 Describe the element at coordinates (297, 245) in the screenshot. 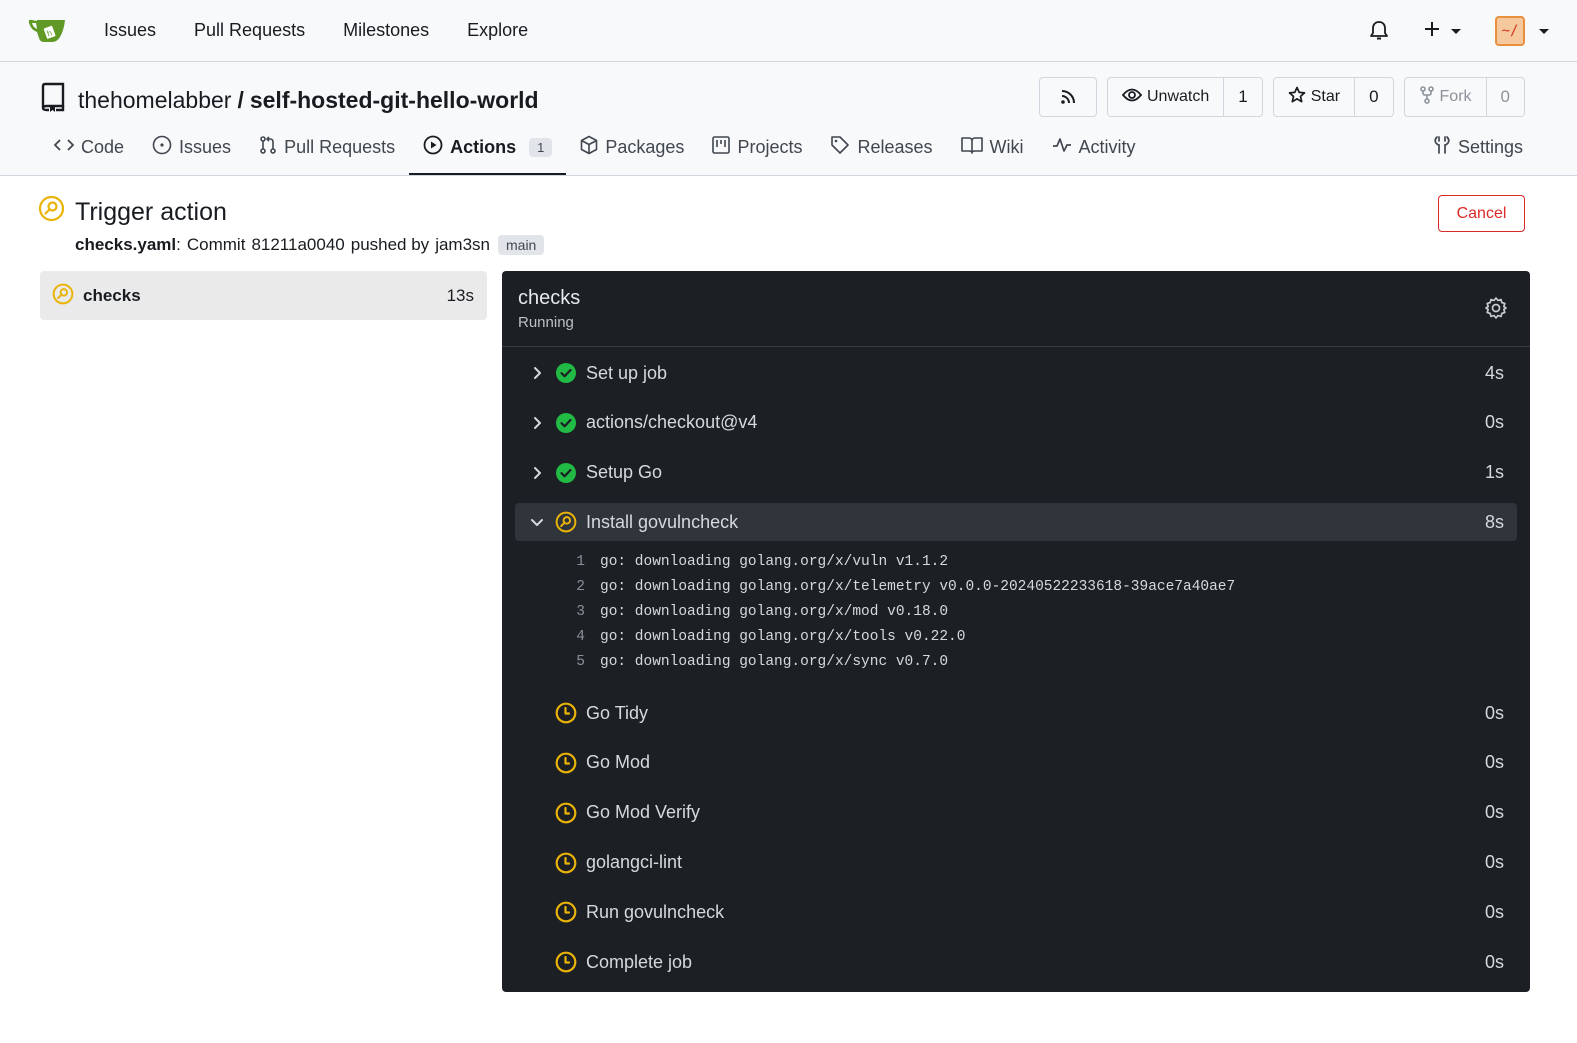

I see `commit-link: 81211a0040` at that location.